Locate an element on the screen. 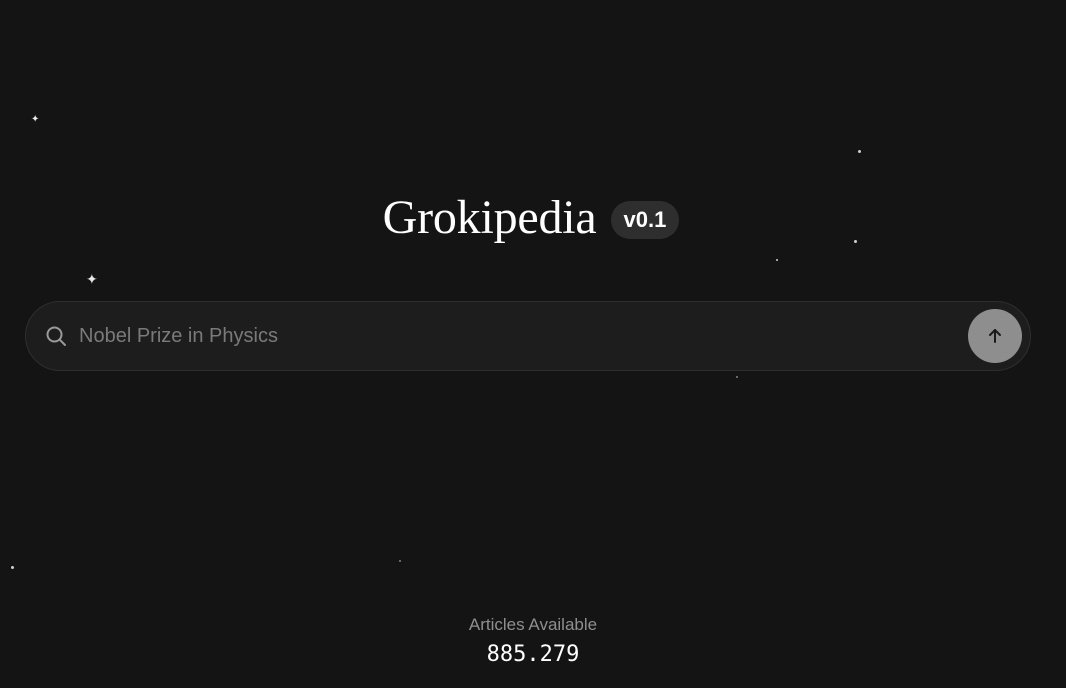 Image resolution: width=1066 pixels, height=688 pixels. submit-search-button is located at coordinates (995, 336).